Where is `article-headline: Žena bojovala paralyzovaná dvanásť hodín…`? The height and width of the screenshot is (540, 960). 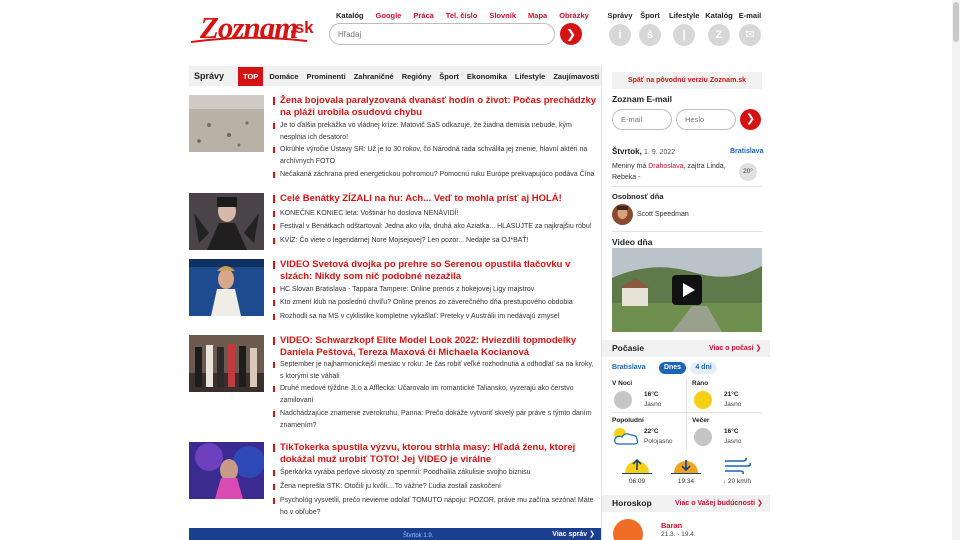 article-headline: Žena bojovala paralyzovaná dvanásť hodín… is located at coordinates (435, 106).